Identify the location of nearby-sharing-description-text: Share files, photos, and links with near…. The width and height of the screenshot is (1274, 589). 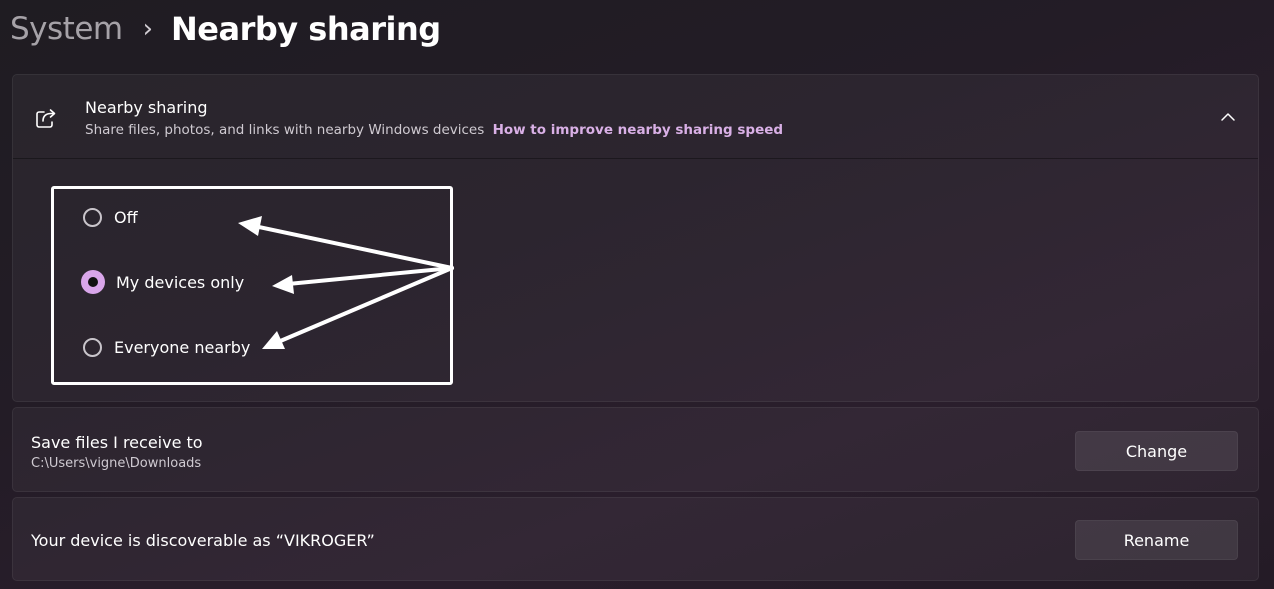
(285, 130).